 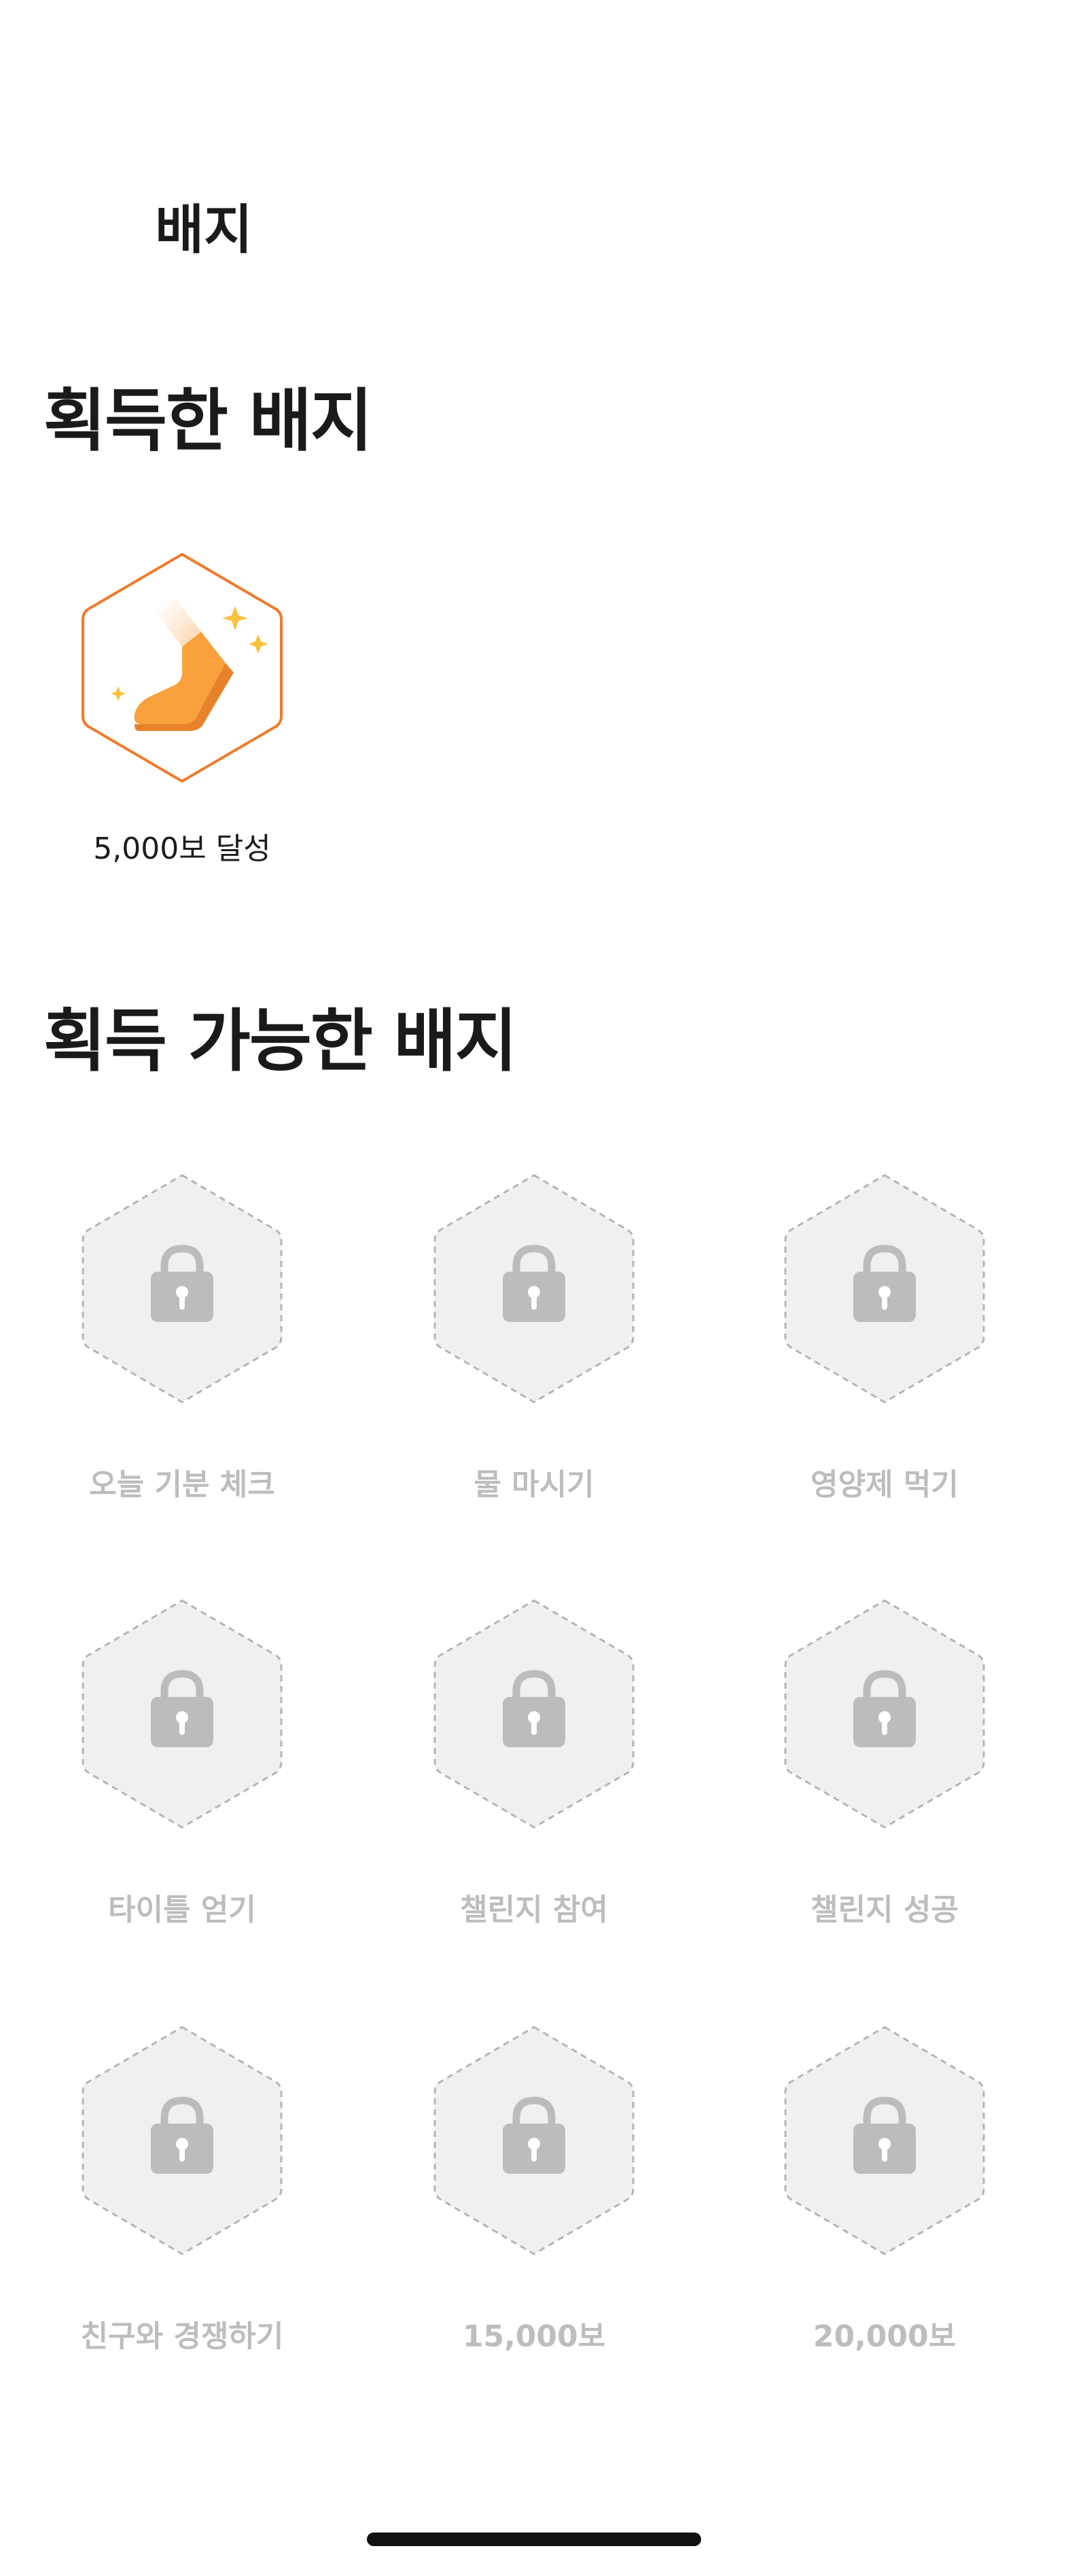 What do you see at coordinates (182, 1910) in the screenshot?
I see `badge-label: 타이틀 얻기` at bounding box center [182, 1910].